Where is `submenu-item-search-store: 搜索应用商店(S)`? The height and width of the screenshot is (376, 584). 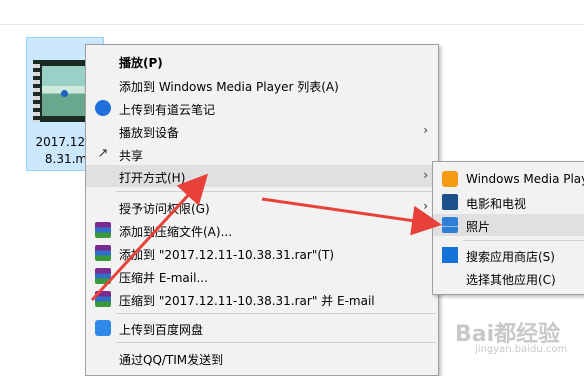
submenu-item-search-store: 搜索应用商店(S) is located at coordinates (508, 255).